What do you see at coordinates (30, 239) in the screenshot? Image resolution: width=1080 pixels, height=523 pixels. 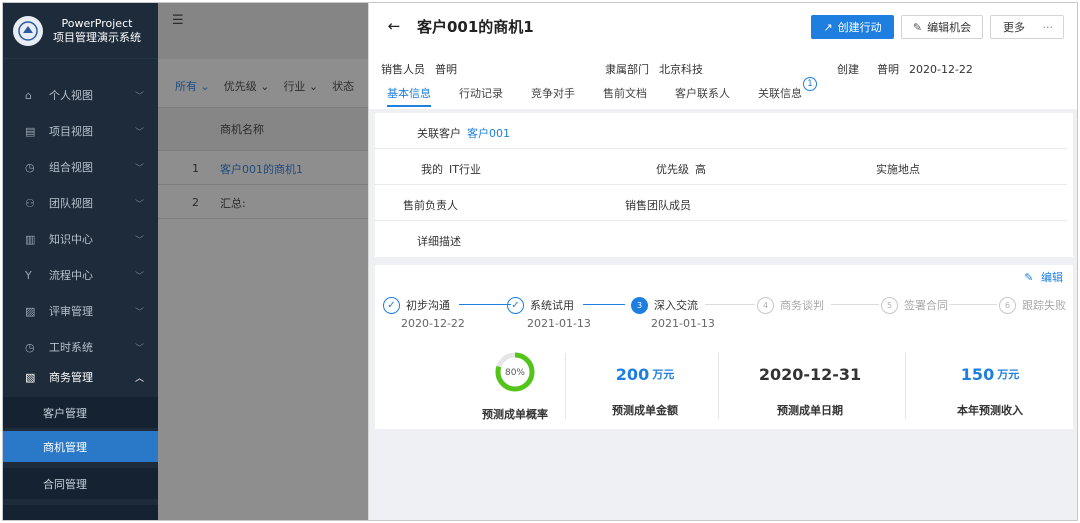 I see `book-icon: ▥` at bounding box center [30, 239].